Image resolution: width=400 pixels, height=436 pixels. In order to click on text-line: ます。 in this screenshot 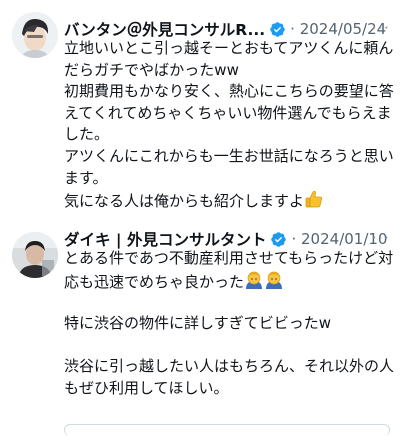, I will do `click(86, 177)`.